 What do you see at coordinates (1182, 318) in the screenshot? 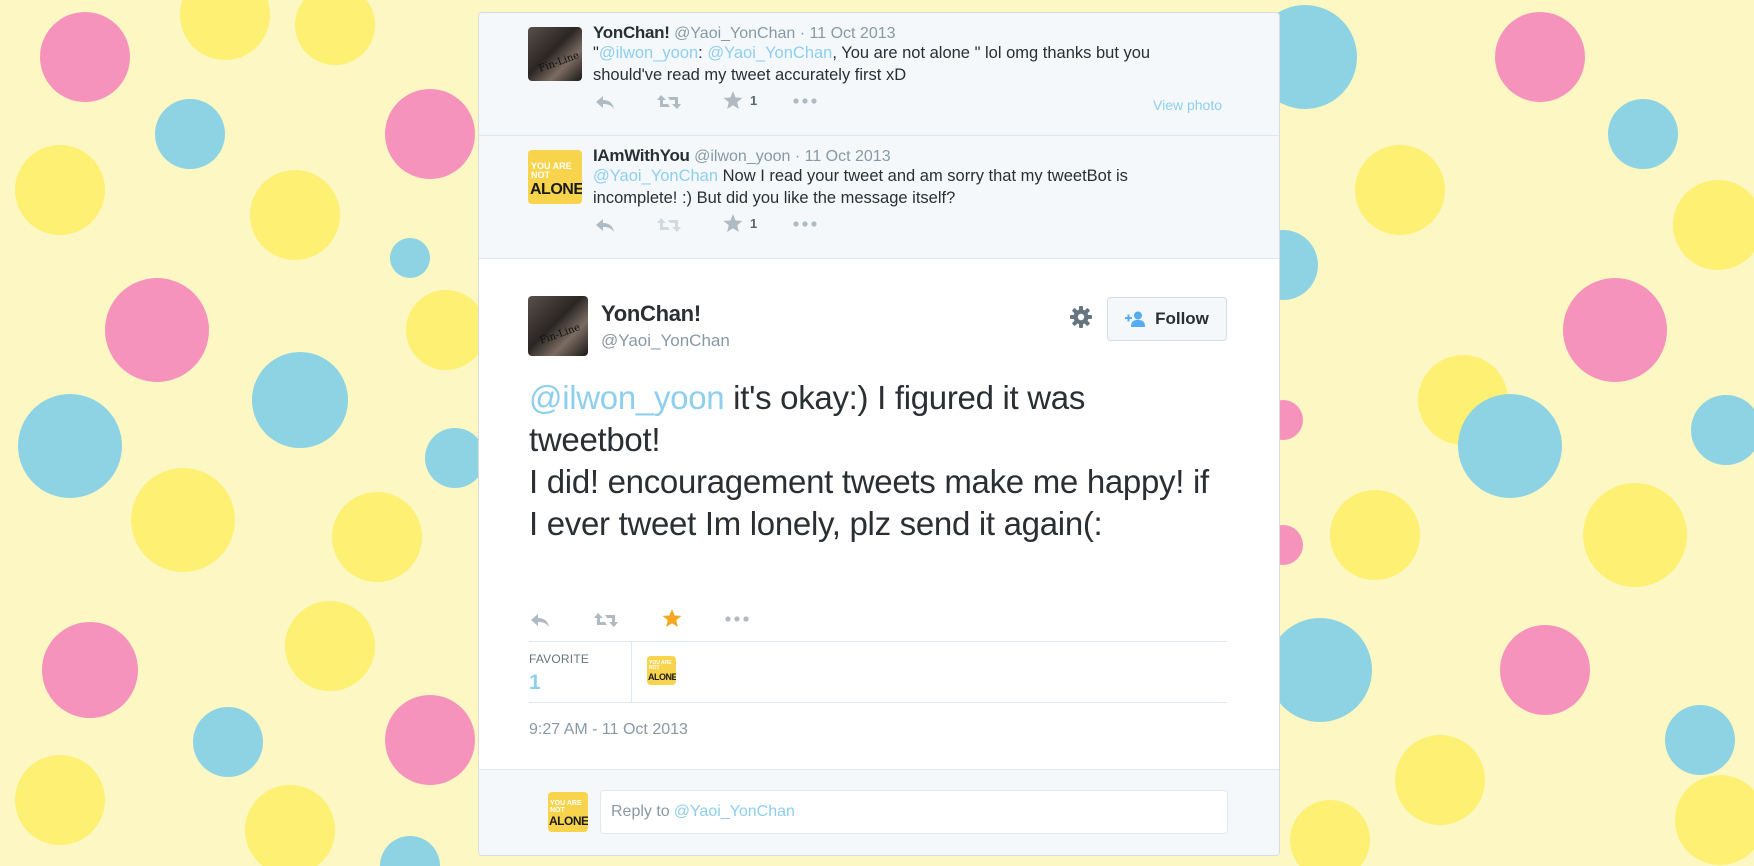
I see `follow-label: Follow` at bounding box center [1182, 318].